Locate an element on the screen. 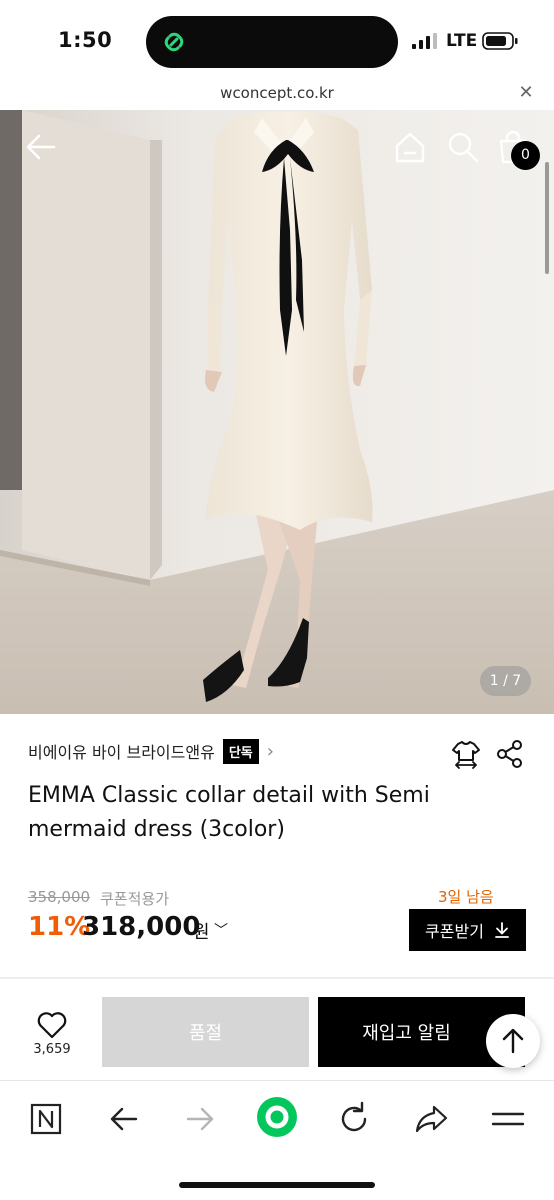 Image resolution: width=554 pixels, height=1200 pixels. nav-back-icon is located at coordinates (124, 1119).